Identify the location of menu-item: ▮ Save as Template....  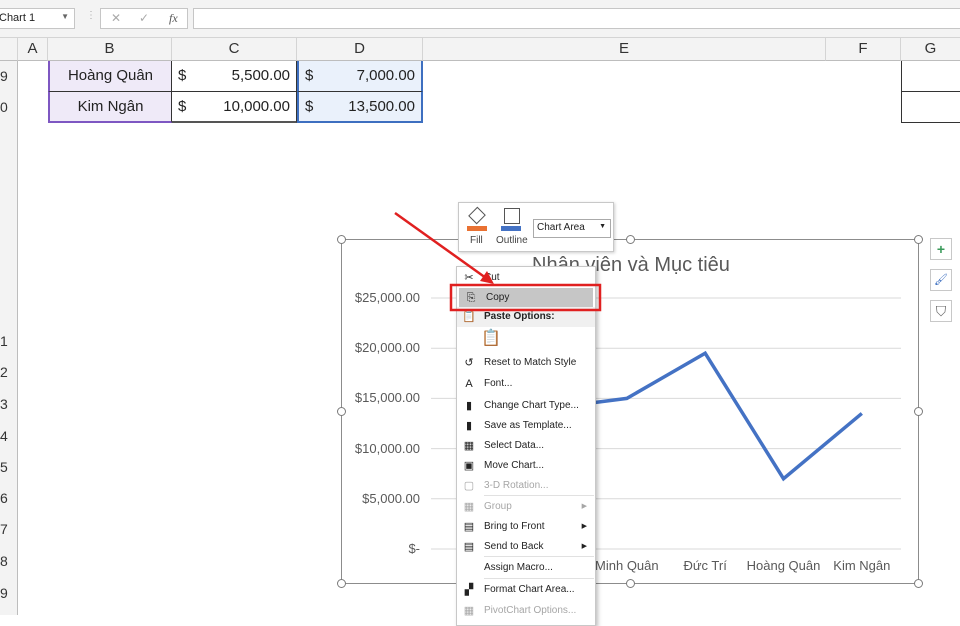
(526, 426).